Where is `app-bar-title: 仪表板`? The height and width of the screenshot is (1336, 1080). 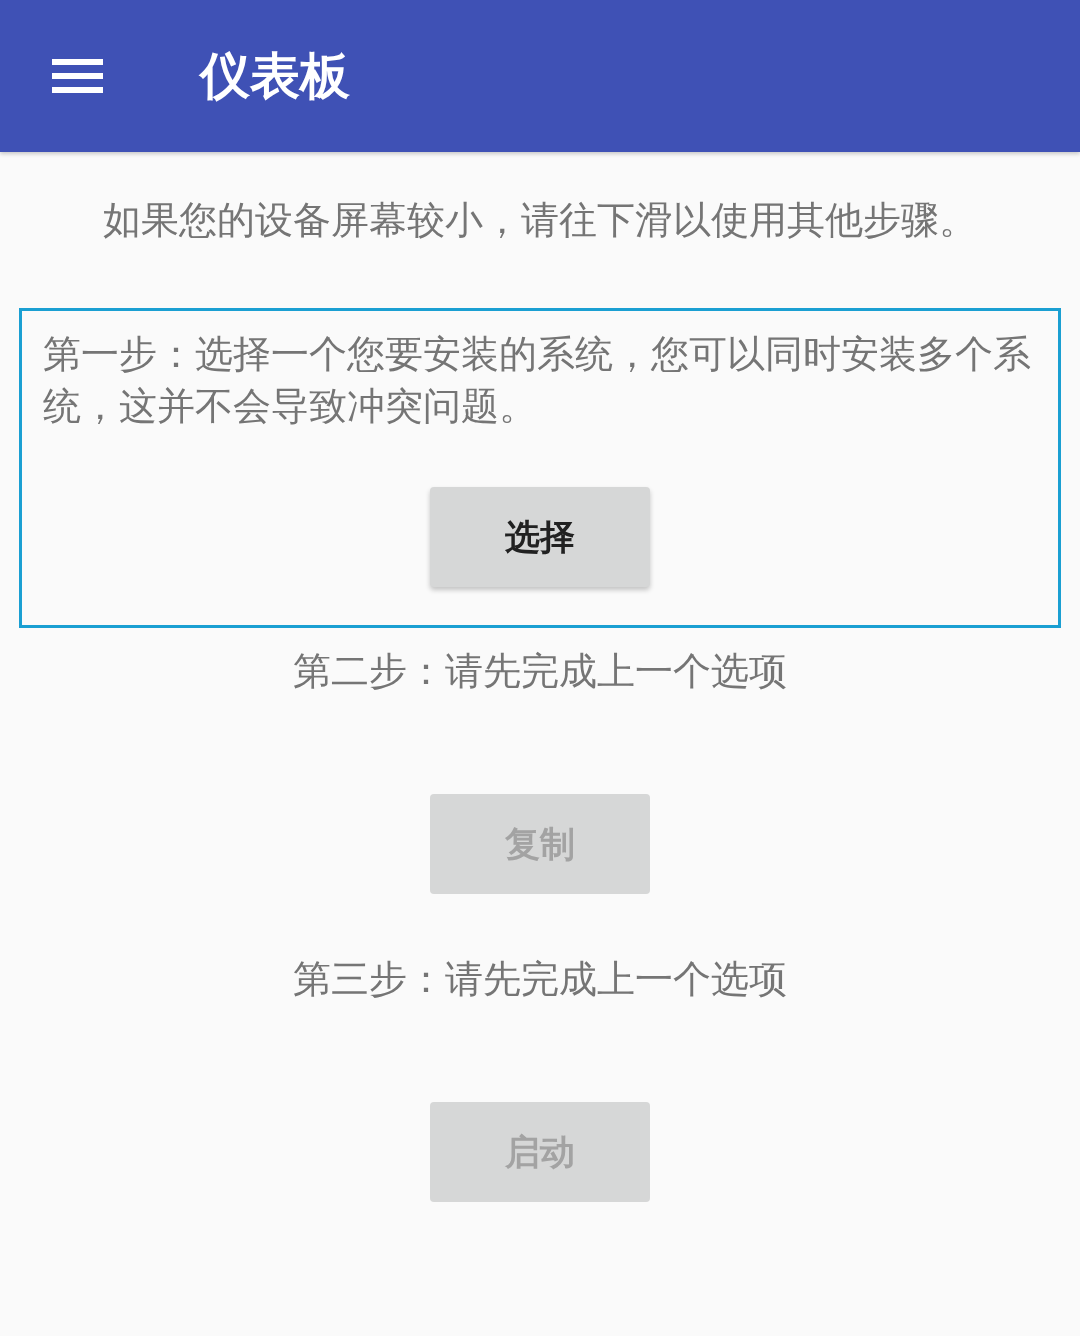
app-bar-title: 仪表板 is located at coordinates (275, 76).